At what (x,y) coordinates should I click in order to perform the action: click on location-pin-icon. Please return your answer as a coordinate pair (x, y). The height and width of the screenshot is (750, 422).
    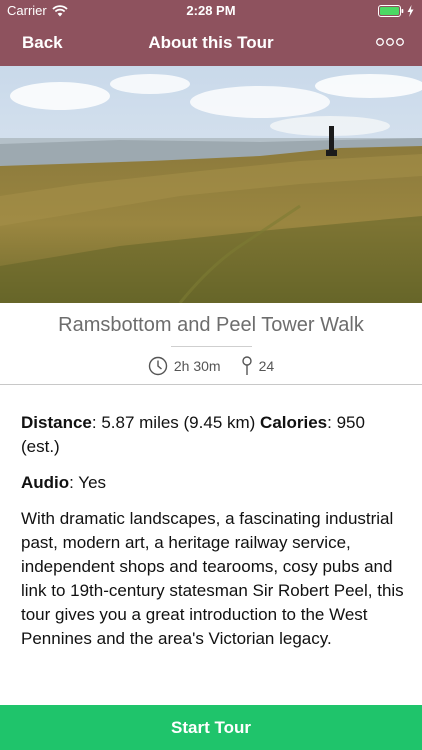
    Looking at the image, I should click on (246, 365).